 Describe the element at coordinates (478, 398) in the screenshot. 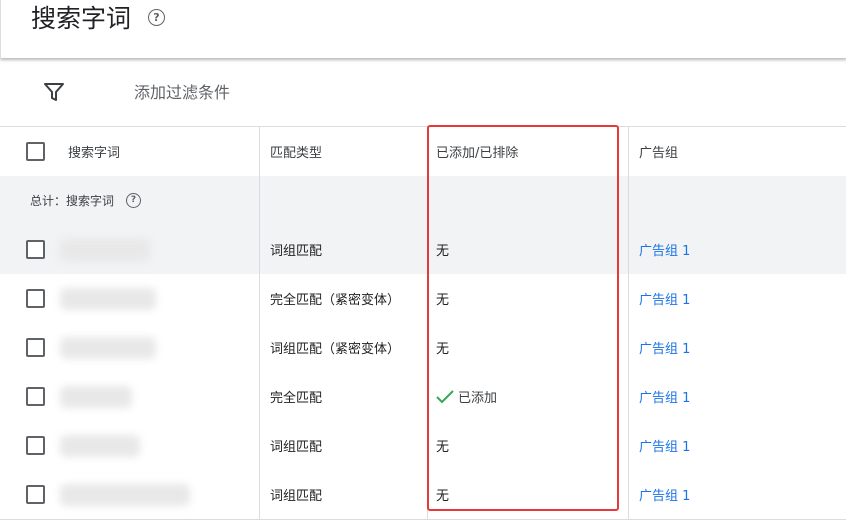

I see `status: 已添加` at that location.